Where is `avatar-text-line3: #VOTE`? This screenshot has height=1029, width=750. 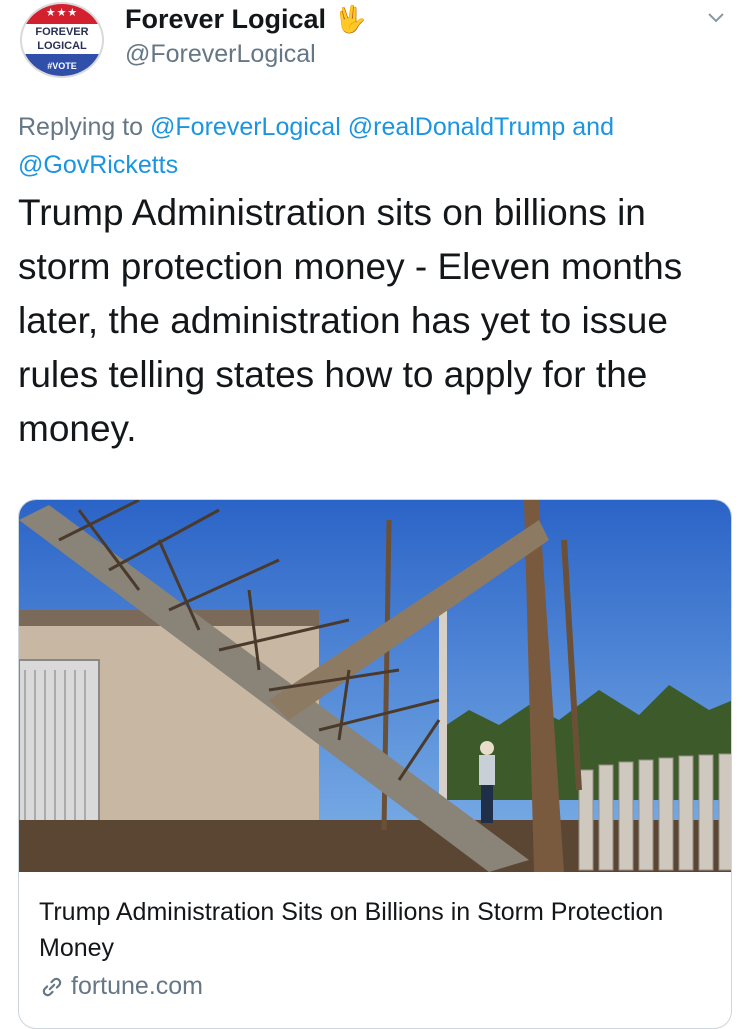
avatar-text-line3: #VOTE is located at coordinates (62, 66).